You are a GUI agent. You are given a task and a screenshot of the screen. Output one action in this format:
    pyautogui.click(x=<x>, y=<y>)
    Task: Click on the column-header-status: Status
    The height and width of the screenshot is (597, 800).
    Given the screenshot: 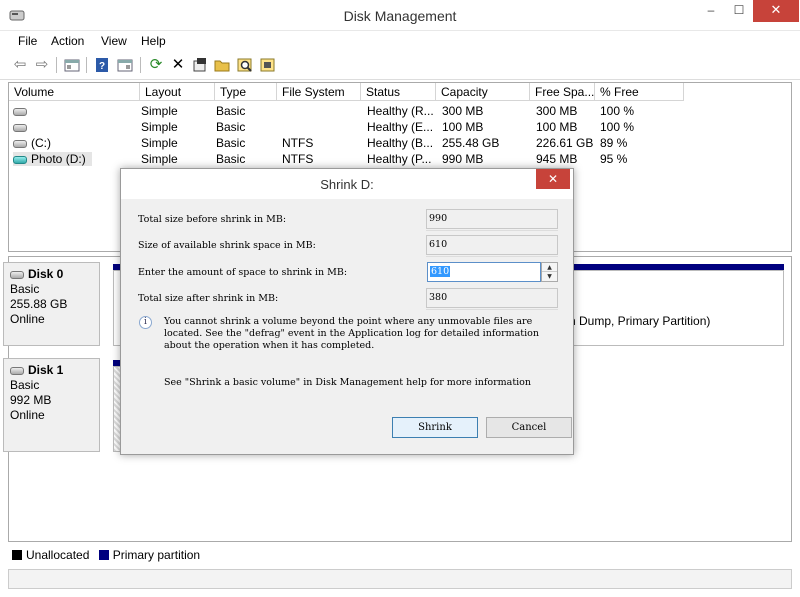 What is the action you would take?
    pyautogui.click(x=398, y=92)
    